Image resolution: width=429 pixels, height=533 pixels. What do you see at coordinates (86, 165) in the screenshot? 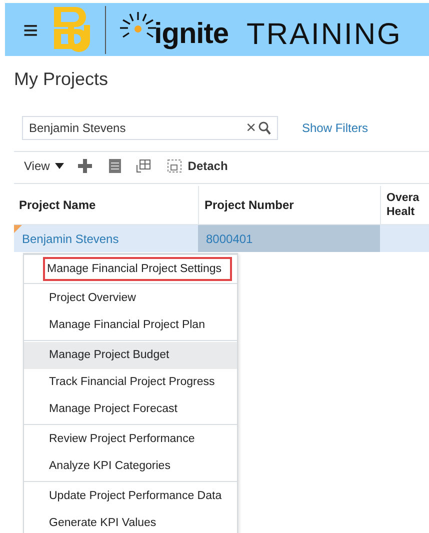
I see `add-button` at bounding box center [86, 165].